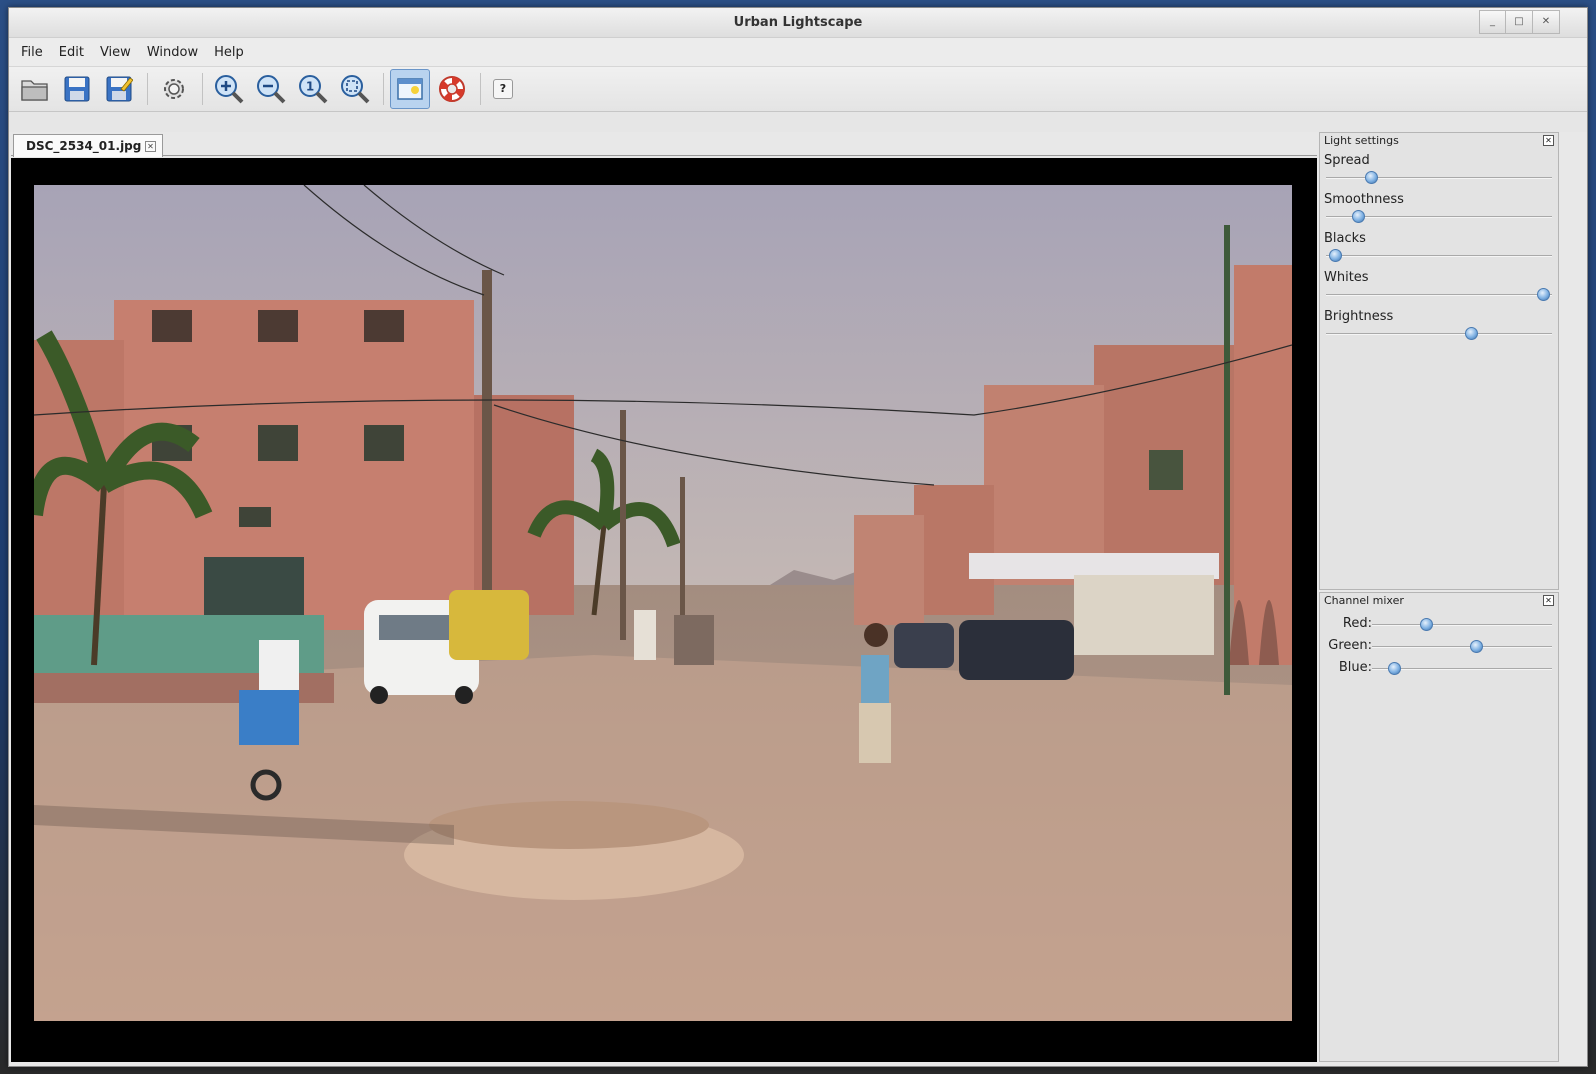  I want to click on help-lifebuoy-button, so click(452, 89).